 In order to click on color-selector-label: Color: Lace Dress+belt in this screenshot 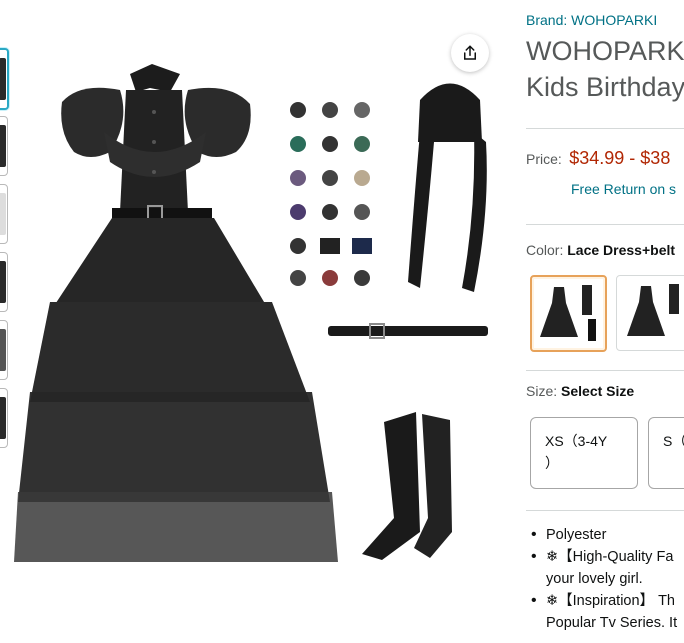, I will do `click(600, 250)`.